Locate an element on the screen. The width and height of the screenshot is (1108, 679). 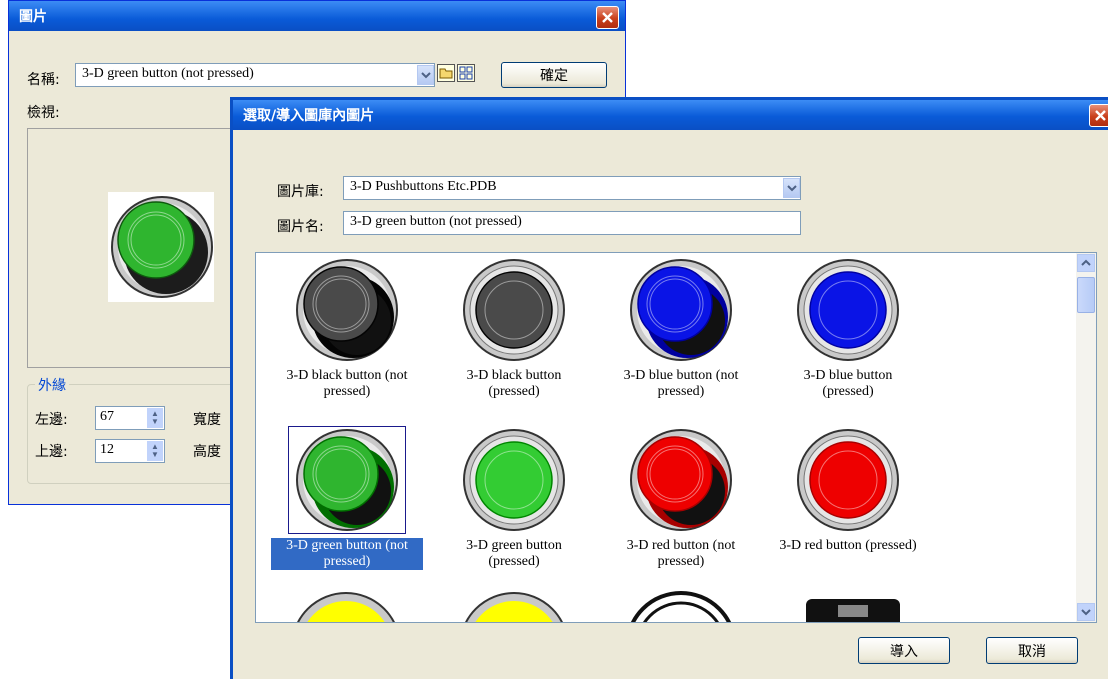
import-button-label: 導入 is located at coordinates (904, 651).